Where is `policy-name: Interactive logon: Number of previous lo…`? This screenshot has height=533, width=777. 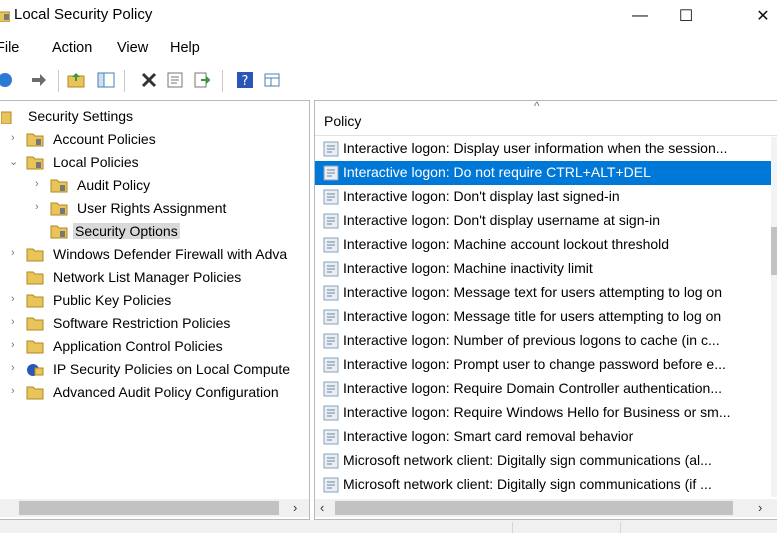 policy-name: Interactive logon: Number of previous lo… is located at coordinates (531, 340).